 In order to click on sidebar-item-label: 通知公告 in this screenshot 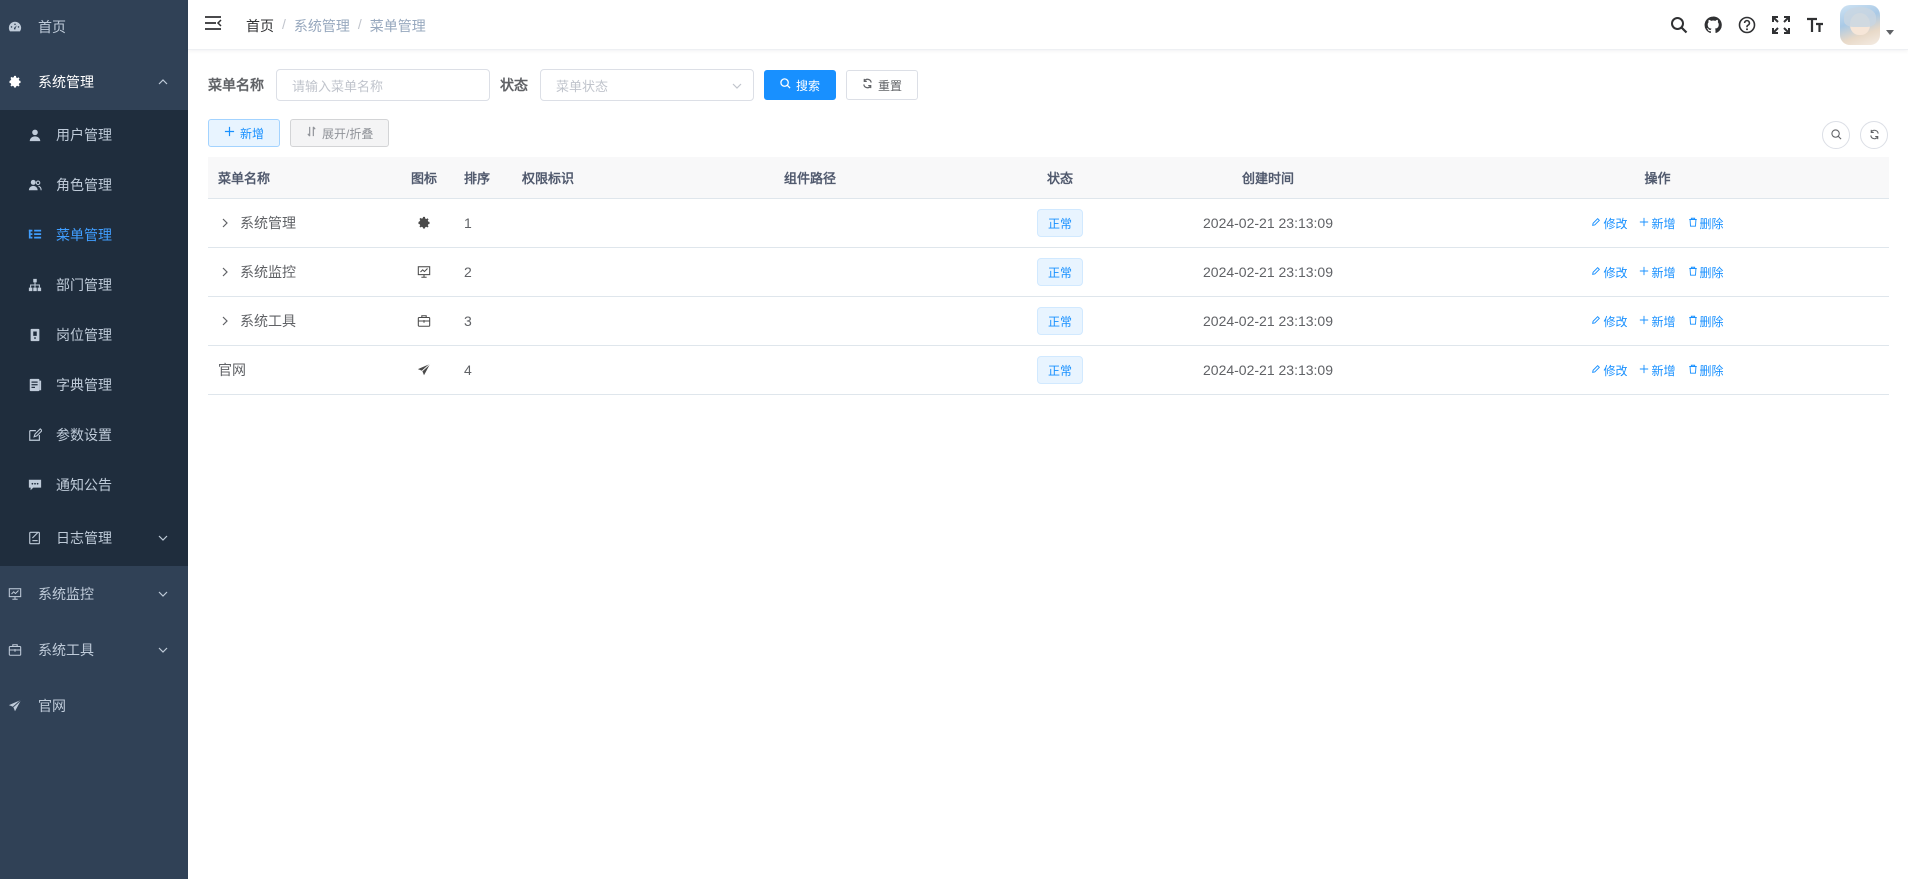, I will do `click(84, 485)`.